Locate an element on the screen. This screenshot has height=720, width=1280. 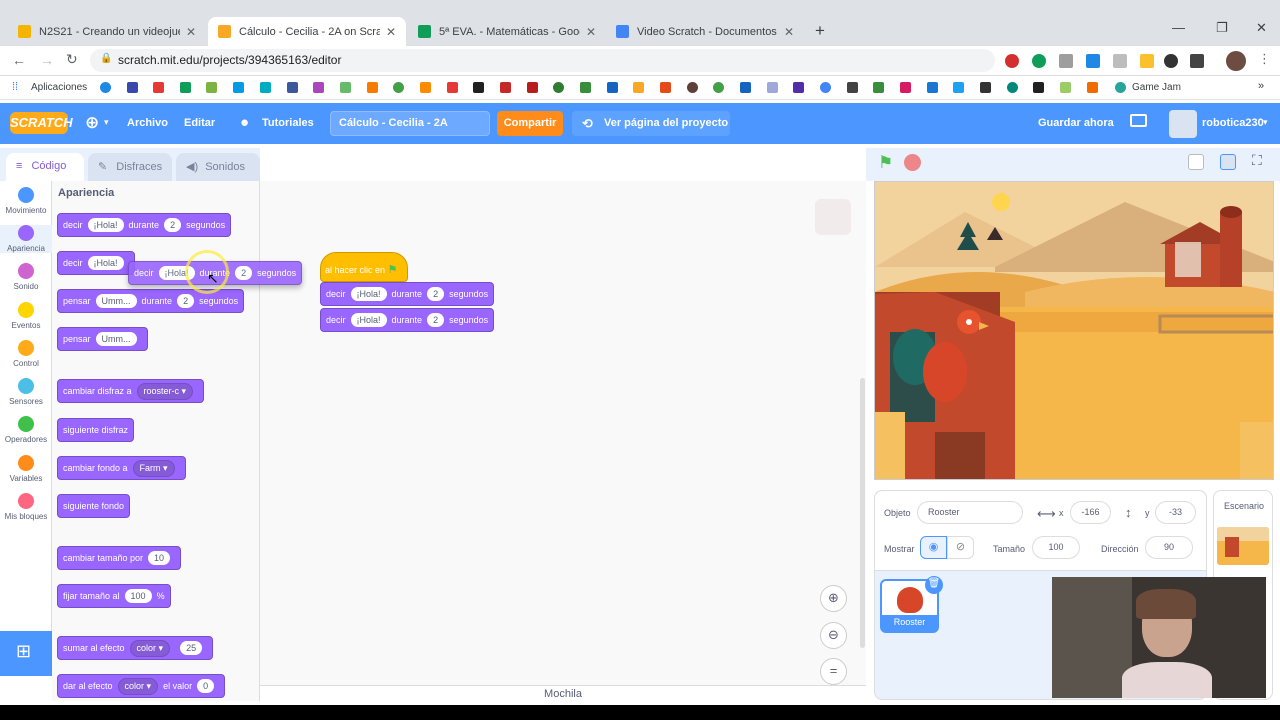
game-jam-link: Game Jam is located at coordinates (1156, 87).